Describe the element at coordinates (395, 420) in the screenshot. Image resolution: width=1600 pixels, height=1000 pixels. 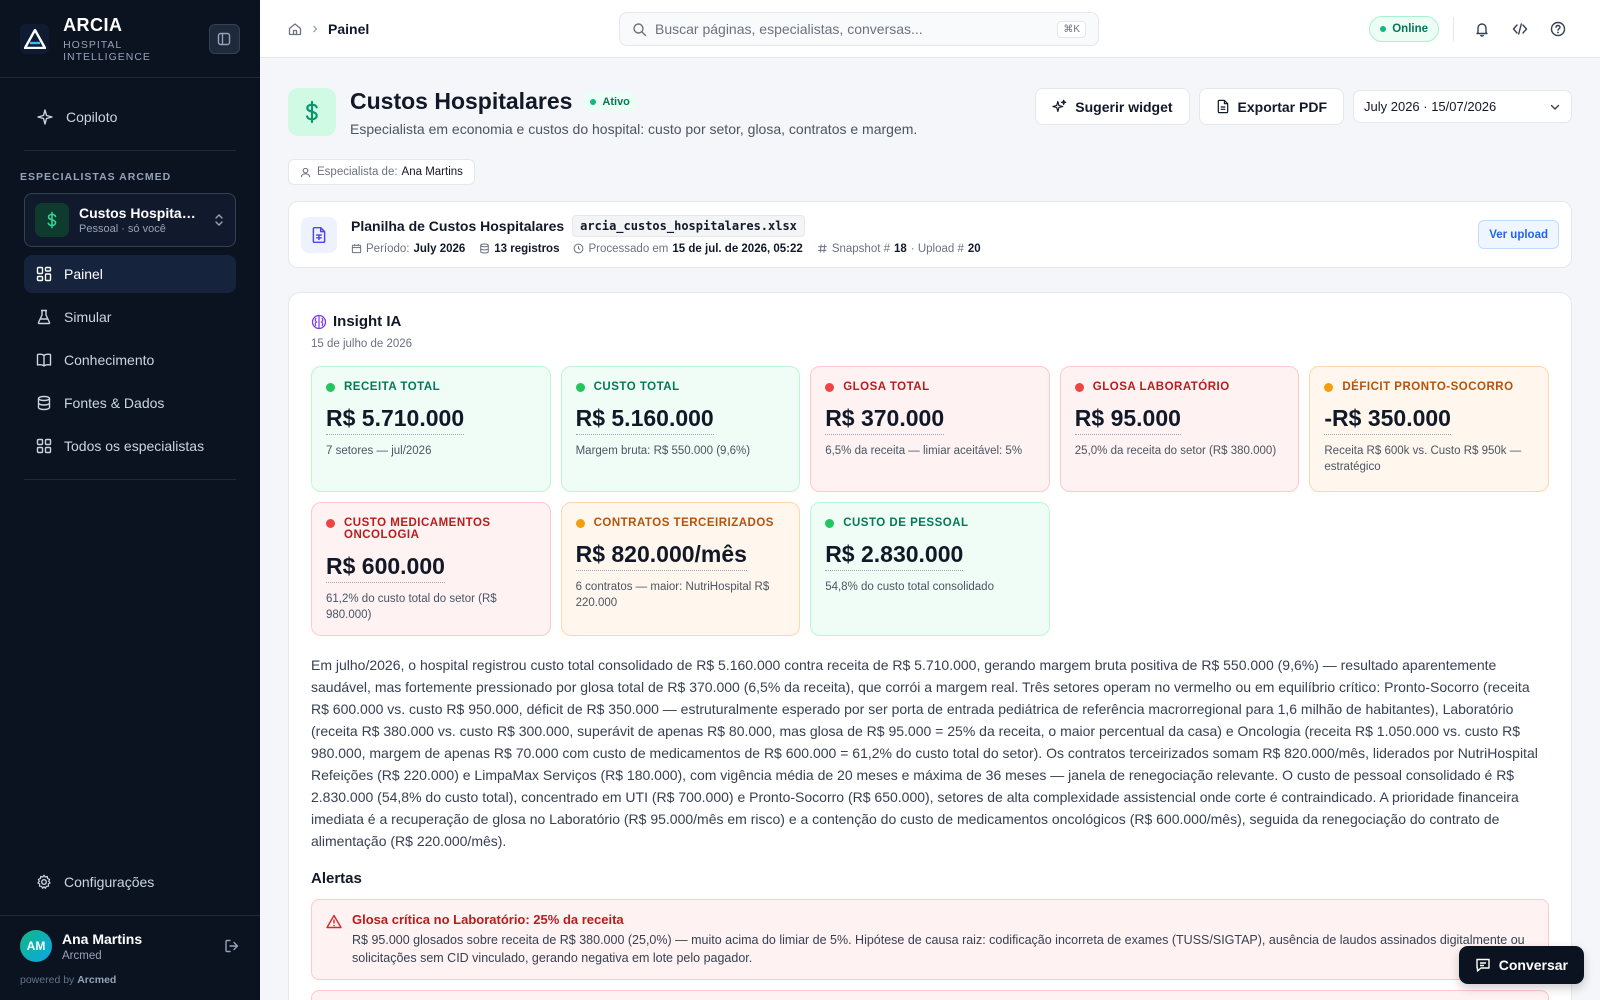
I see `kpi-value: R$ 5.710.000` at that location.